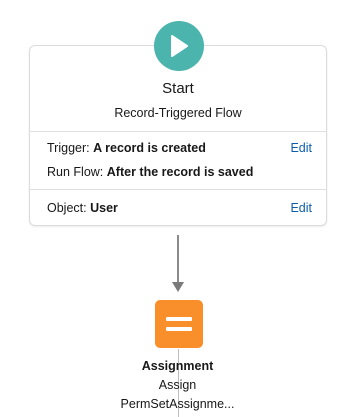 The width and height of the screenshot is (355, 417). I want to click on trigger-text: Trigger: A record is created, so click(126, 148).